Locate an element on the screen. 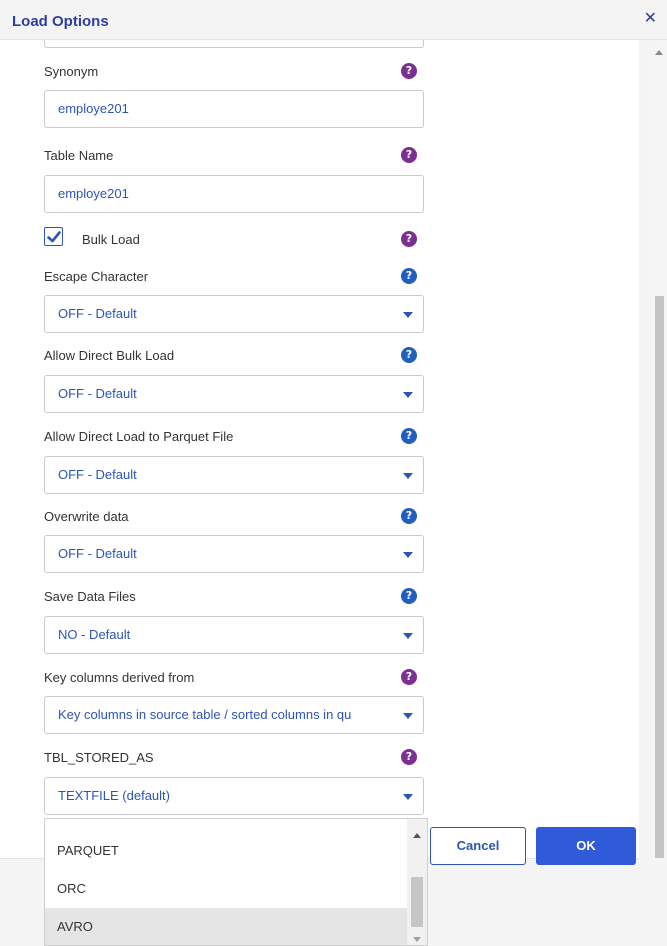 The image size is (667, 946). dropdown-option-parquet: PARQUET is located at coordinates (226, 851).